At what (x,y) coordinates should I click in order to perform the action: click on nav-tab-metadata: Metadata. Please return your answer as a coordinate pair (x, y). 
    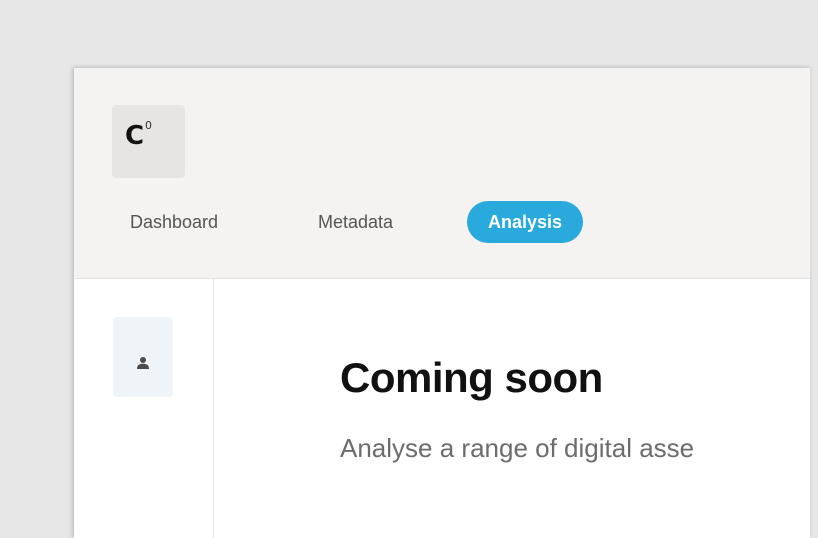
    Looking at the image, I should click on (355, 222).